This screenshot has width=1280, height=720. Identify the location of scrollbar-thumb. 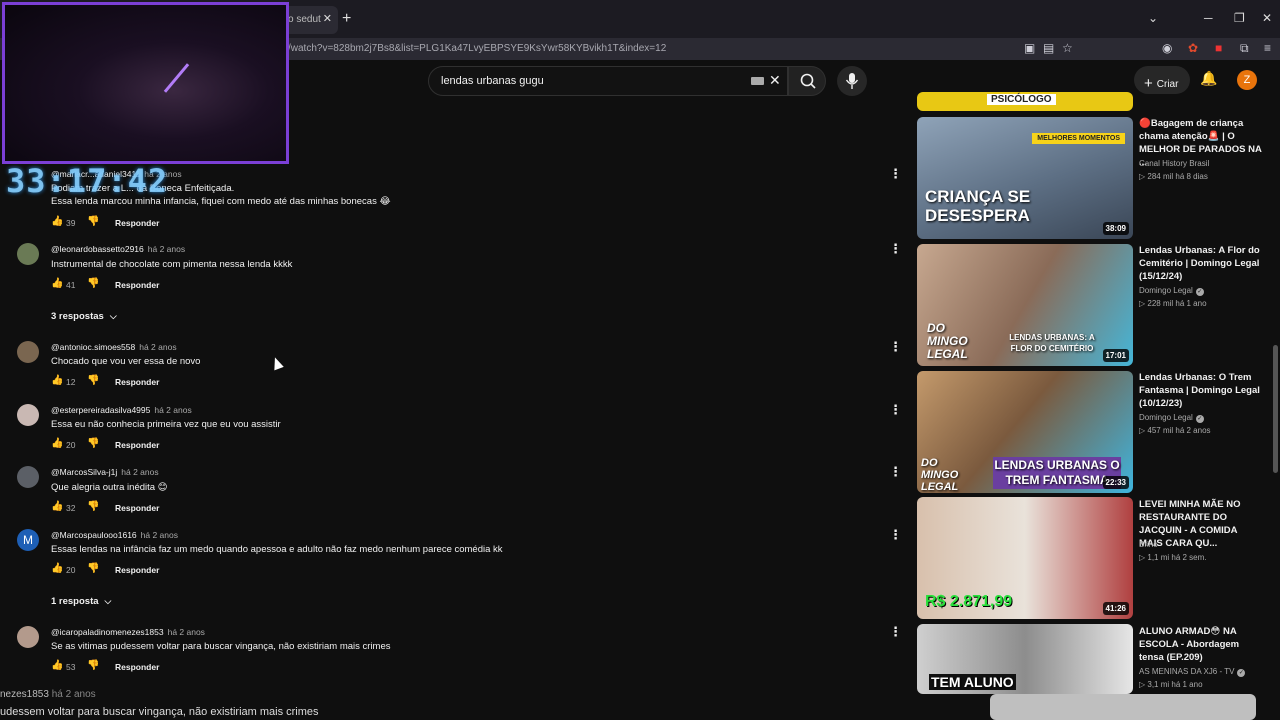
(1275, 409).